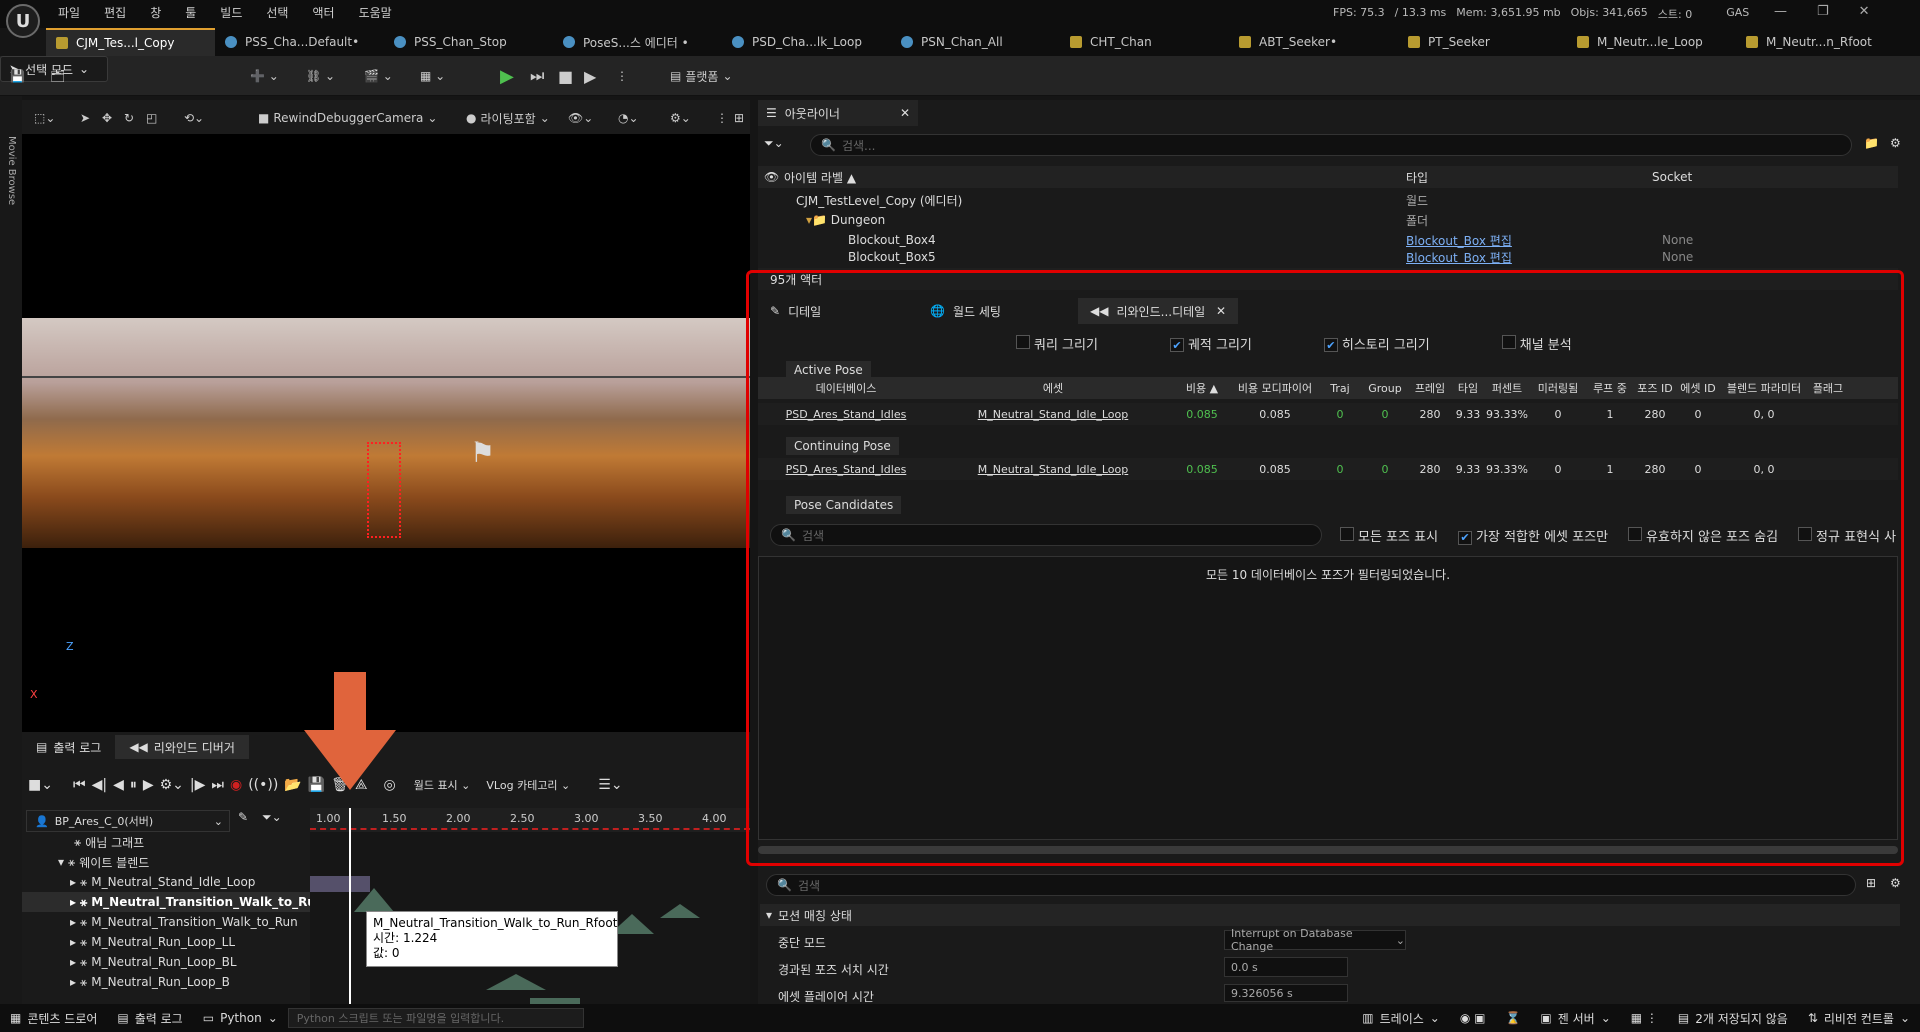  I want to click on menu-window: 창, so click(155, 12).